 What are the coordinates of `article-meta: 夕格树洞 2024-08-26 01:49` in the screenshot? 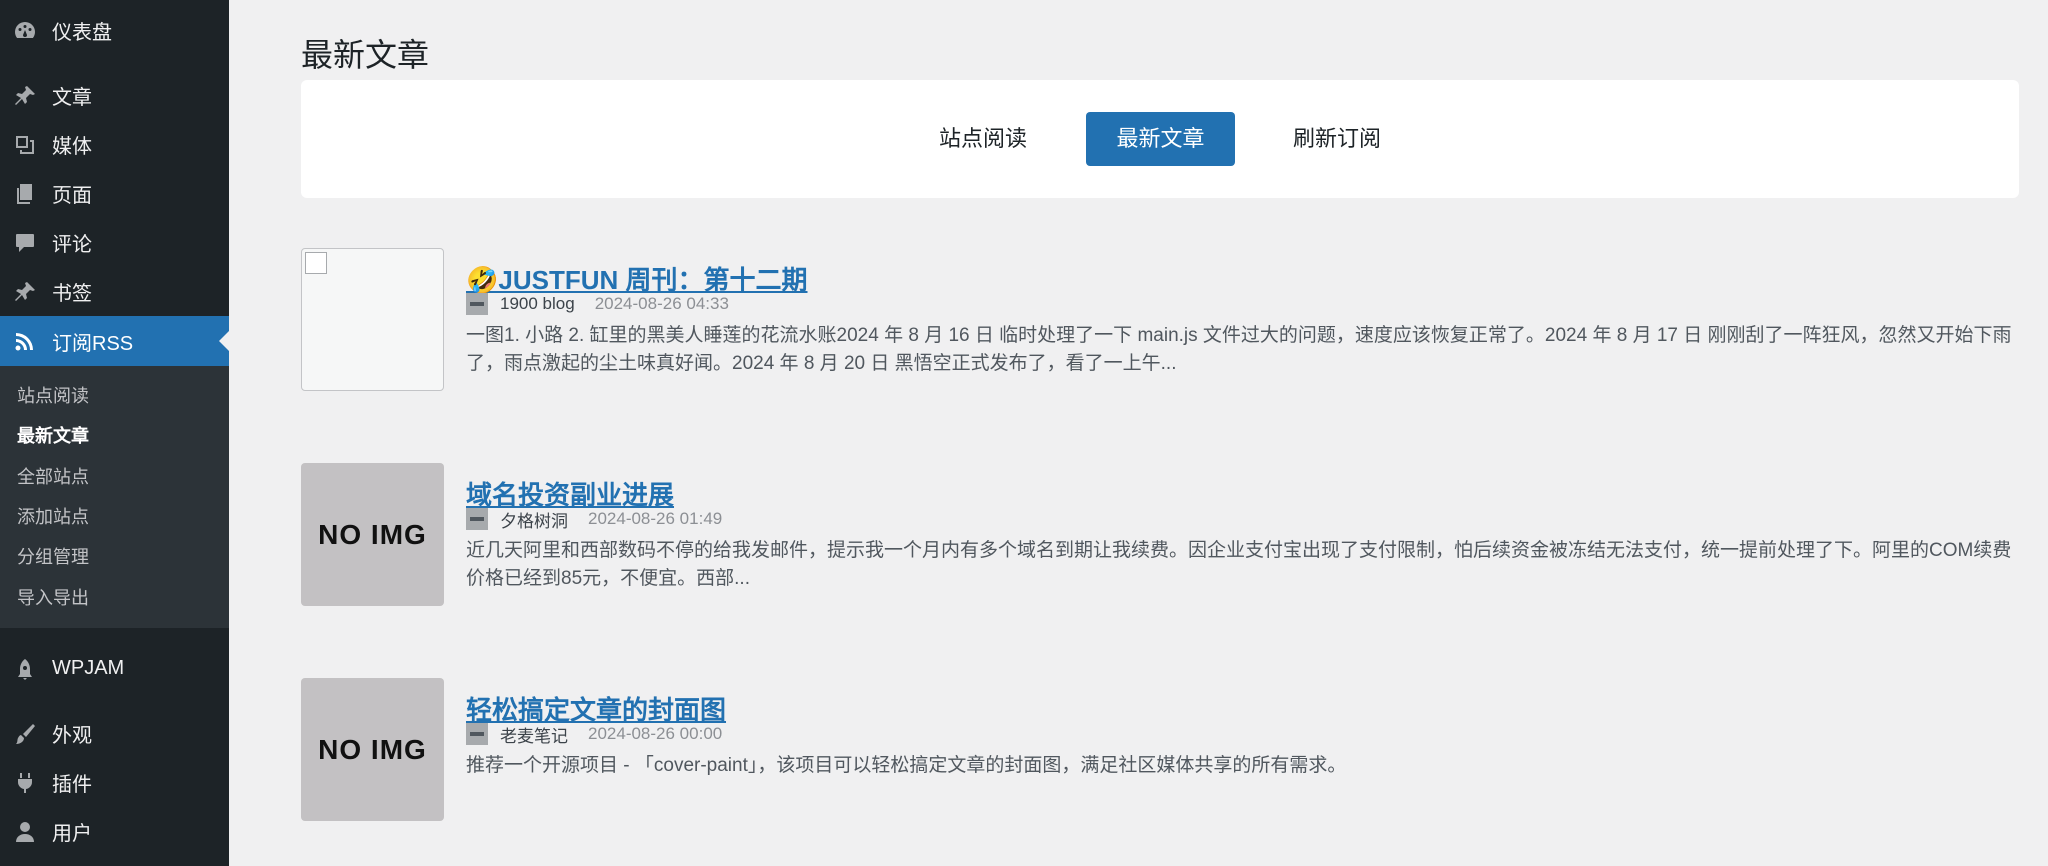 It's located at (594, 519).